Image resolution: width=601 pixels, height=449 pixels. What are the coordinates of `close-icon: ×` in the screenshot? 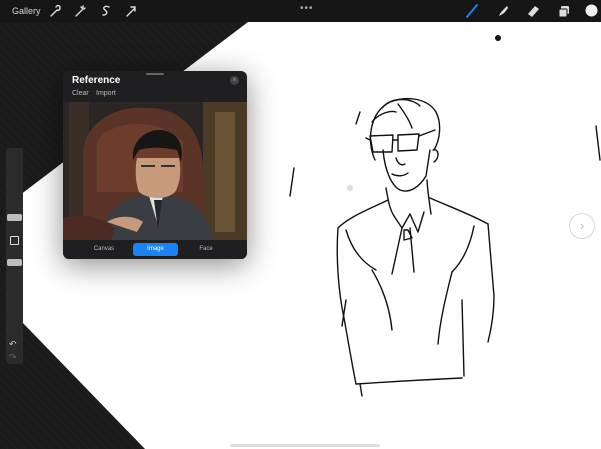 It's located at (234, 80).